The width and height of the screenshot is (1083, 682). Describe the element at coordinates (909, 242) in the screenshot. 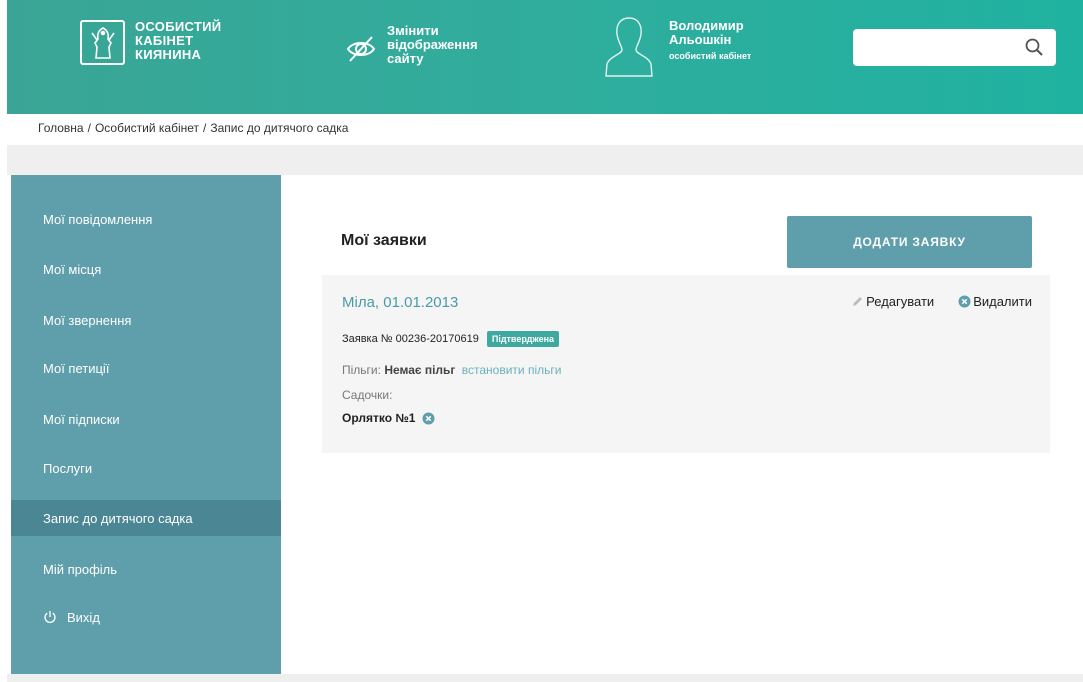

I see `add-request-button: ДОДАТИ ЗАЯВКУ` at that location.